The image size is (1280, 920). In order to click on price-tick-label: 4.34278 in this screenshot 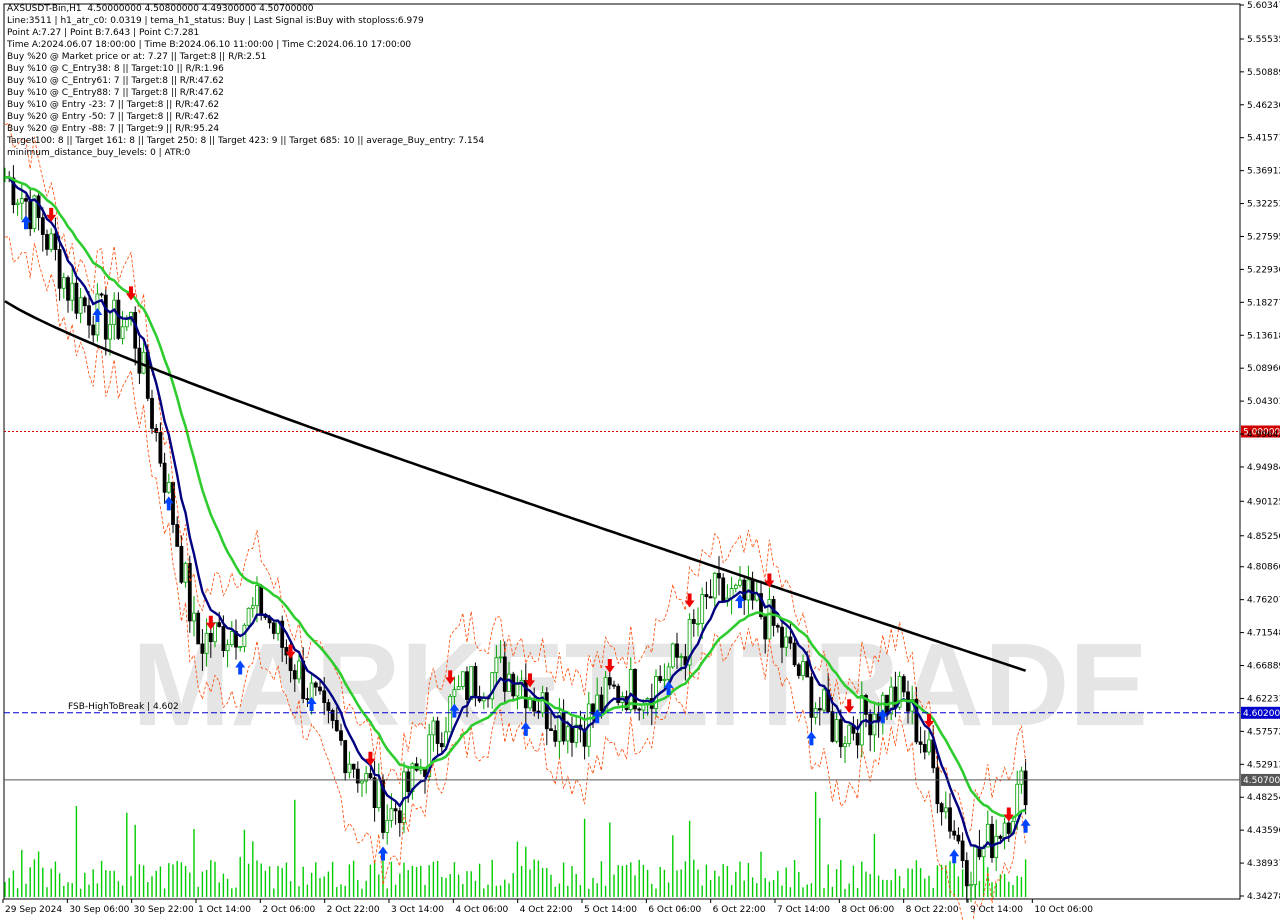, I will do `click(1263, 897)`.